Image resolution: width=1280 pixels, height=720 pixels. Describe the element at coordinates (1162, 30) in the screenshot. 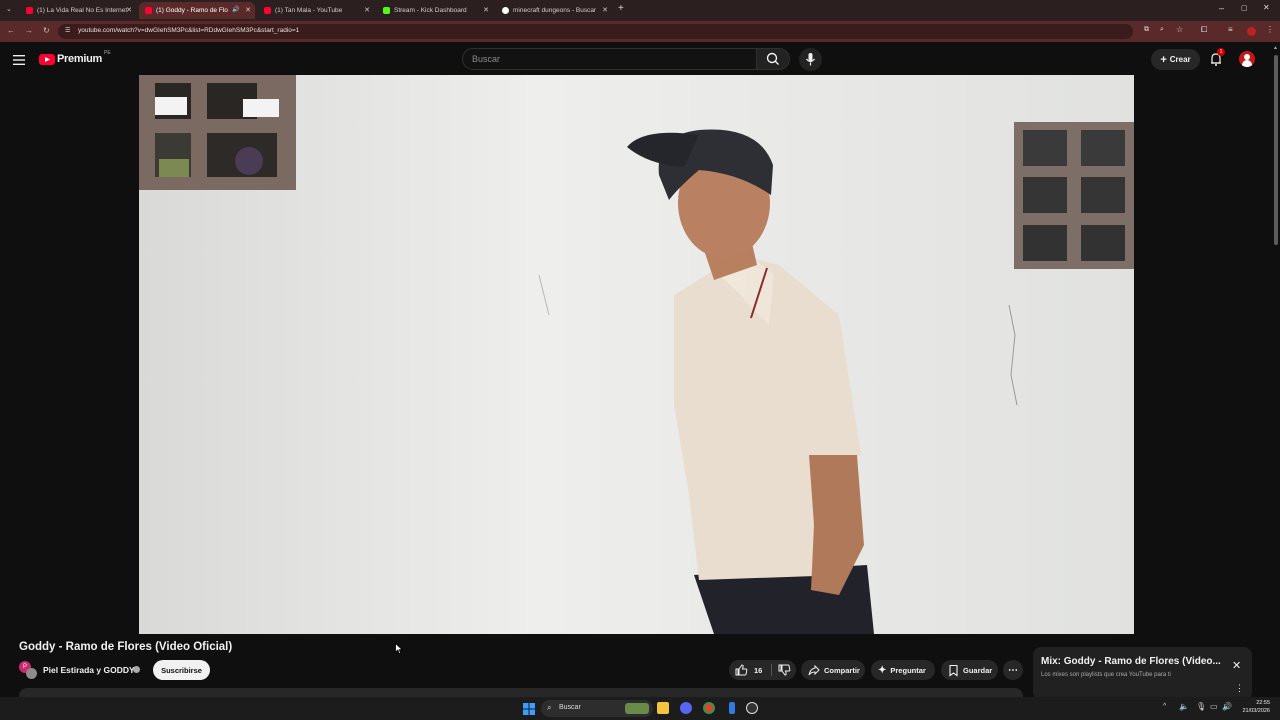

I see `zoom-icon: ⌕` at that location.